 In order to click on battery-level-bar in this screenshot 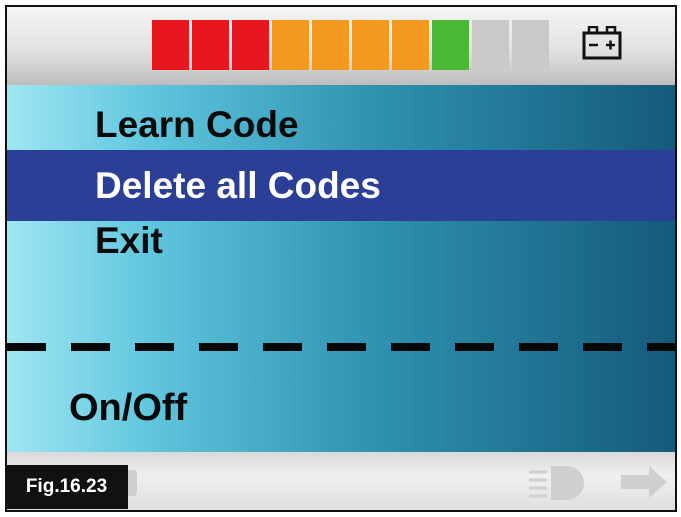, I will do `click(350, 45)`.